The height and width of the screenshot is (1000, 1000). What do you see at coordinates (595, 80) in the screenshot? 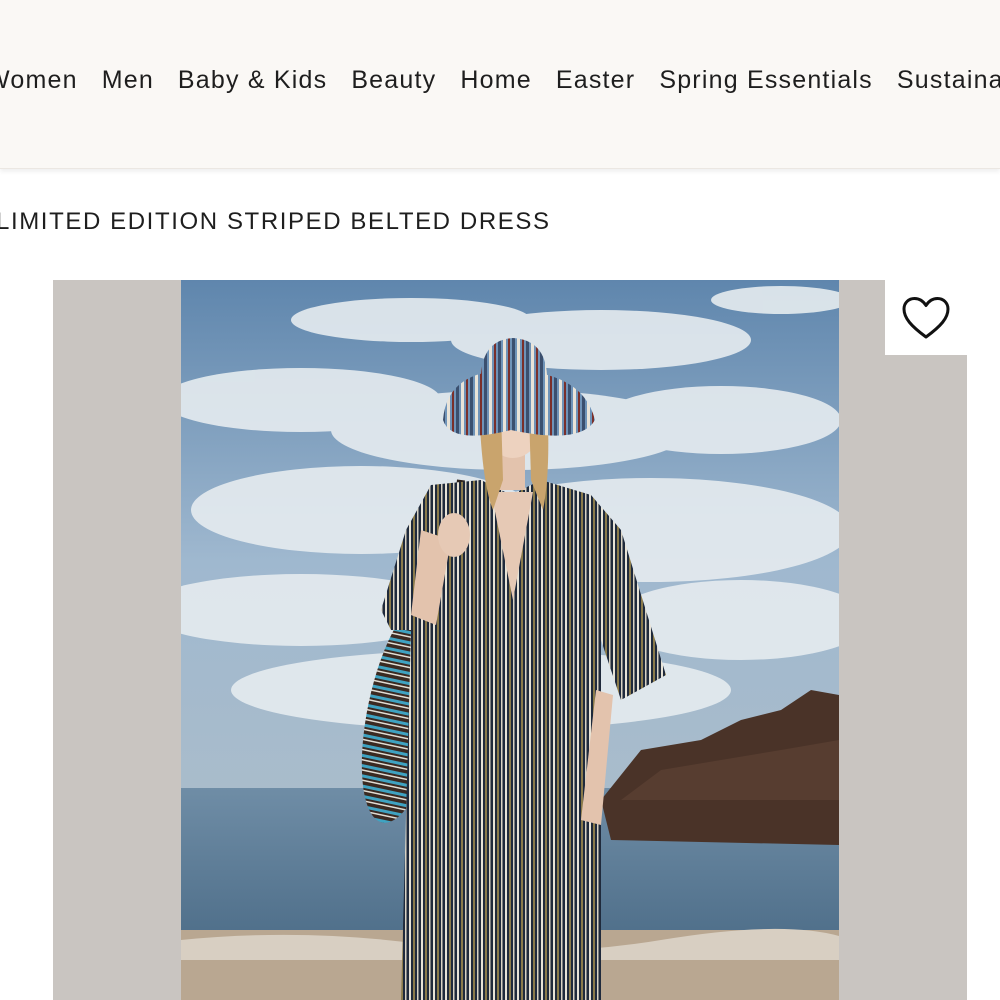
I see `nav-item-easter: Easter` at bounding box center [595, 80].